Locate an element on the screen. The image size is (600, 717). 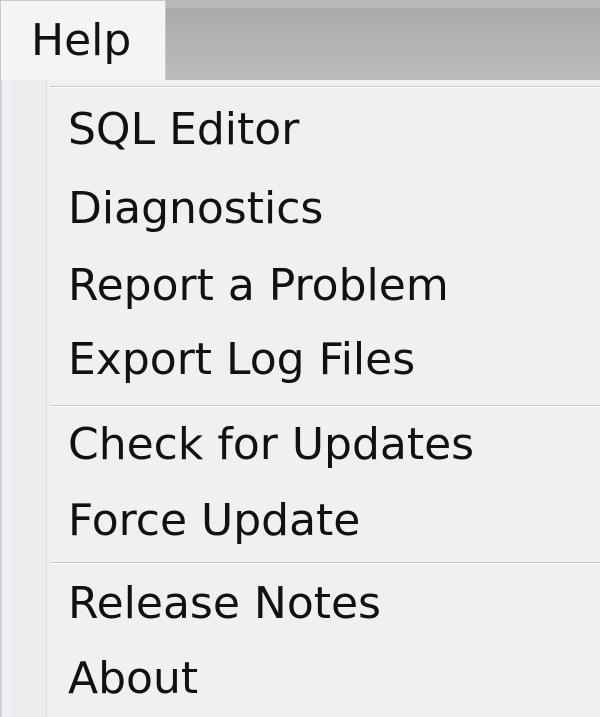
menu-help: Help is located at coordinates (83, 40).